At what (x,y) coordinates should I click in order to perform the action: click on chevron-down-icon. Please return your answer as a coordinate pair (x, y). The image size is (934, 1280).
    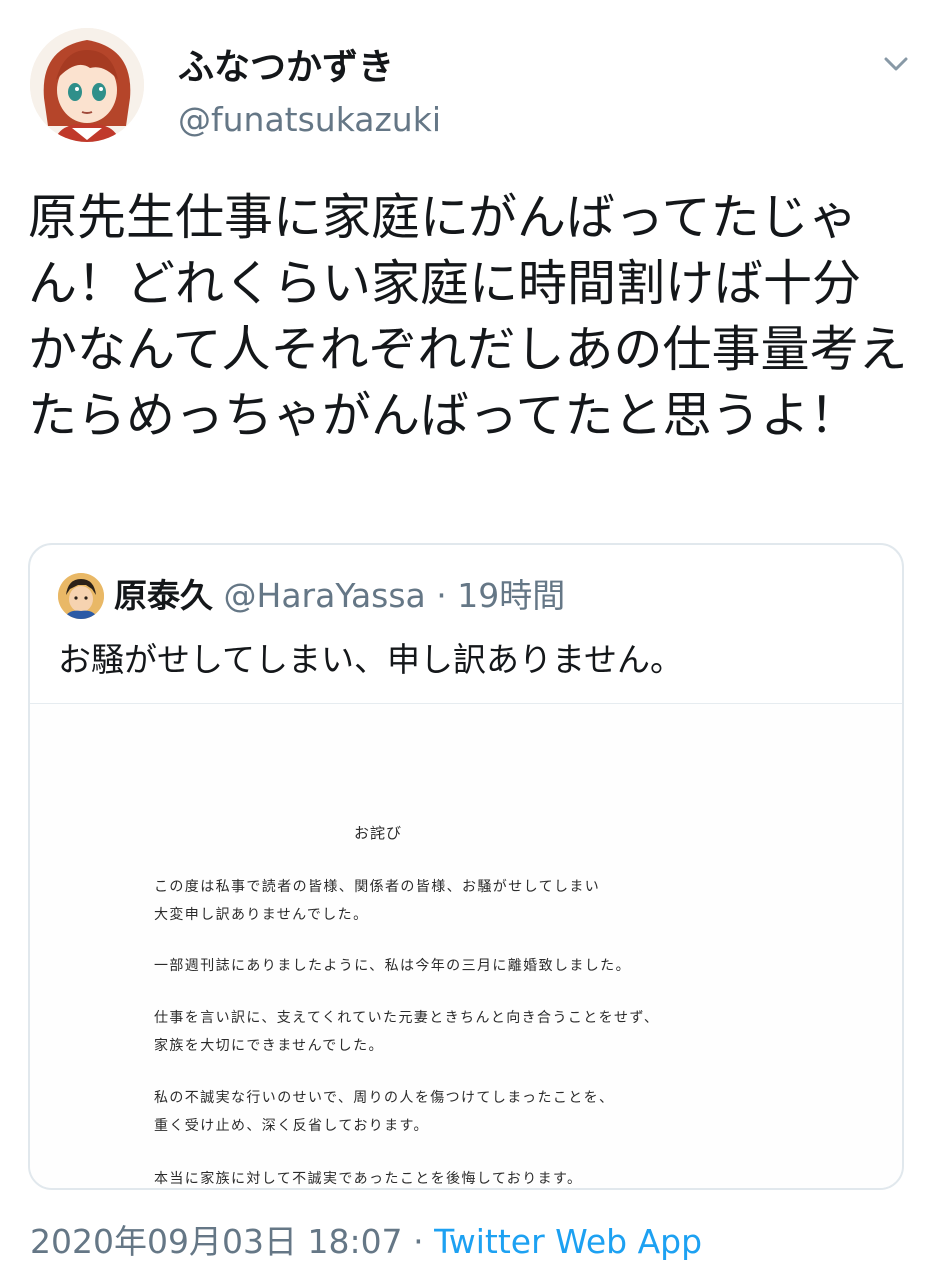
    Looking at the image, I should click on (896, 64).